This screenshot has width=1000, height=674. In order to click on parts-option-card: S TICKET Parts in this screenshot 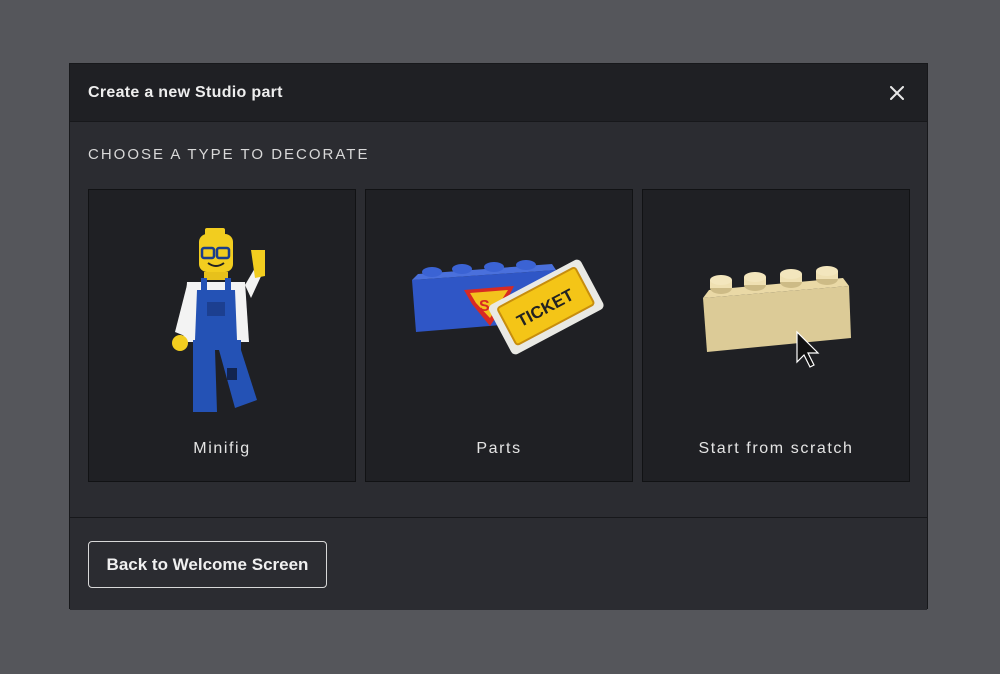, I will do `click(499, 335)`.